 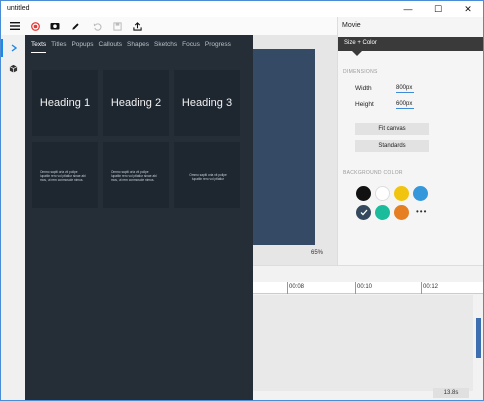 I want to click on toolbar, so click(x=169, y=26).